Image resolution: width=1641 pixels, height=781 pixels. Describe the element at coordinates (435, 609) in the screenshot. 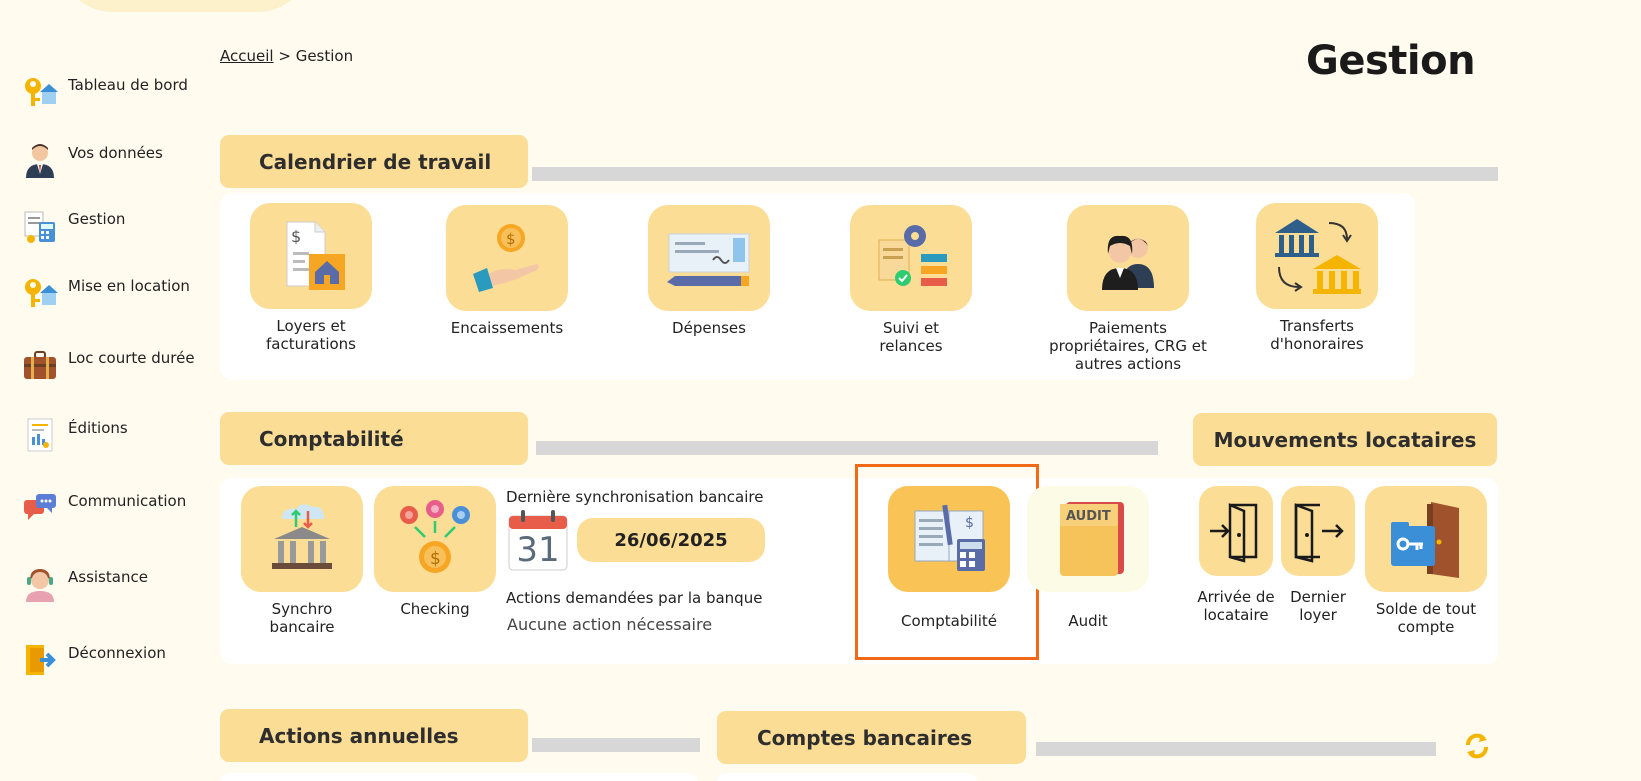

I see `tile-label: Checking` at that location.